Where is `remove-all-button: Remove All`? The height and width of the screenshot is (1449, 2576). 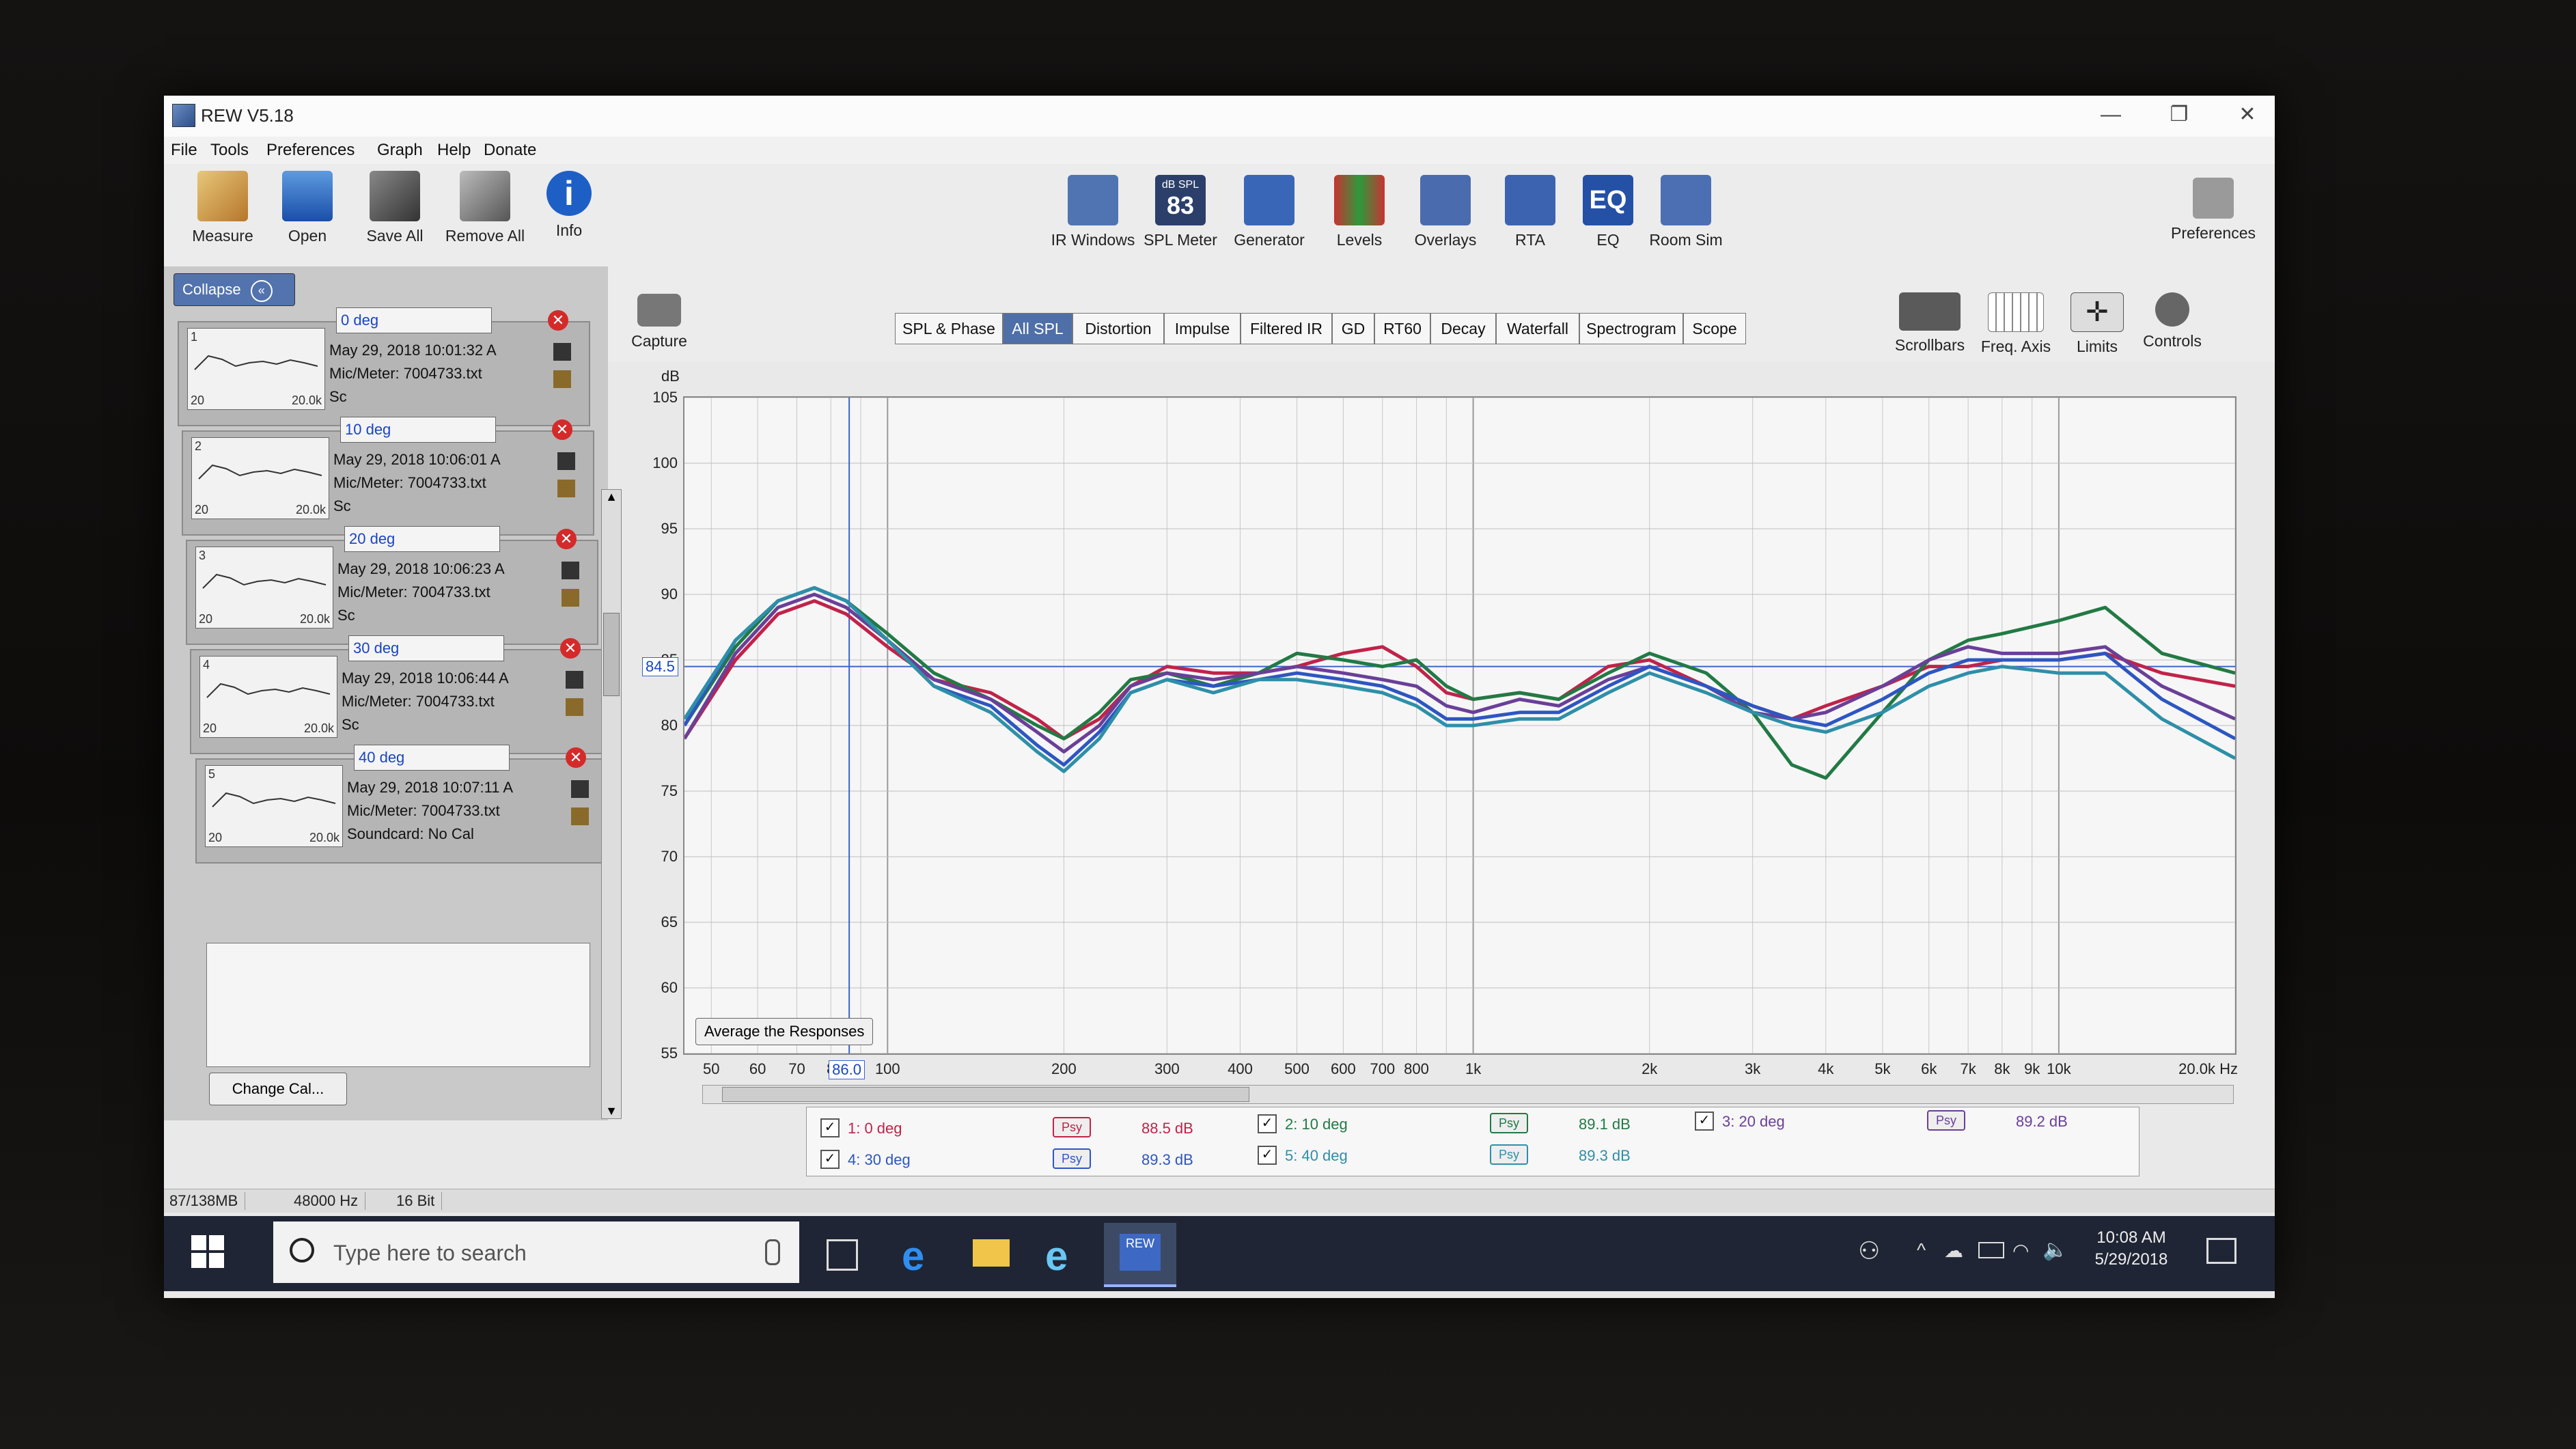 remove-all-button: Remove All is located at coordinates (485, 208).